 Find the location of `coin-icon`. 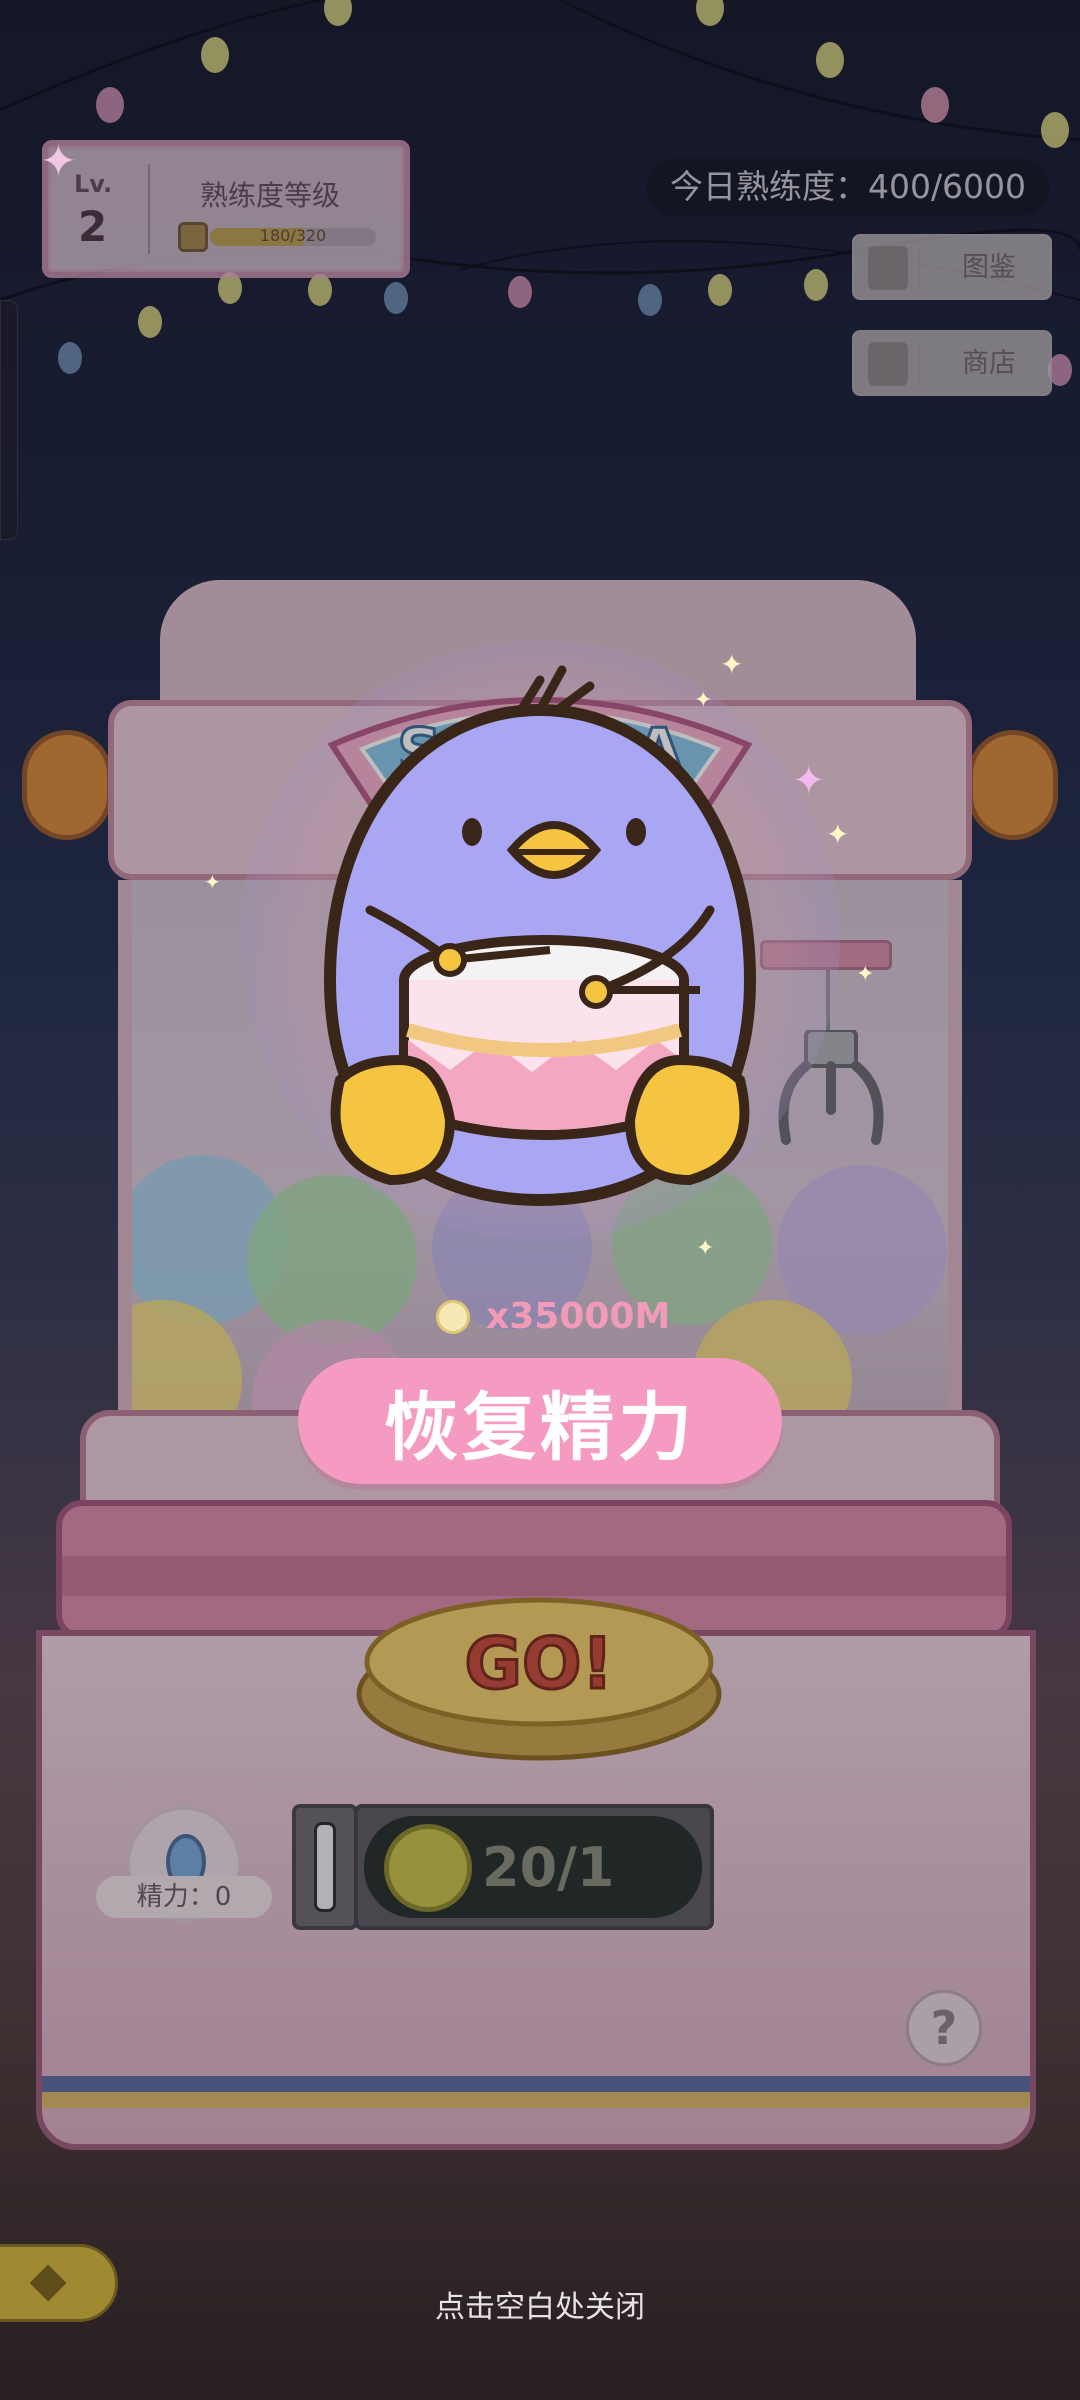

coin-icon is located at coordinates (453, 1317).